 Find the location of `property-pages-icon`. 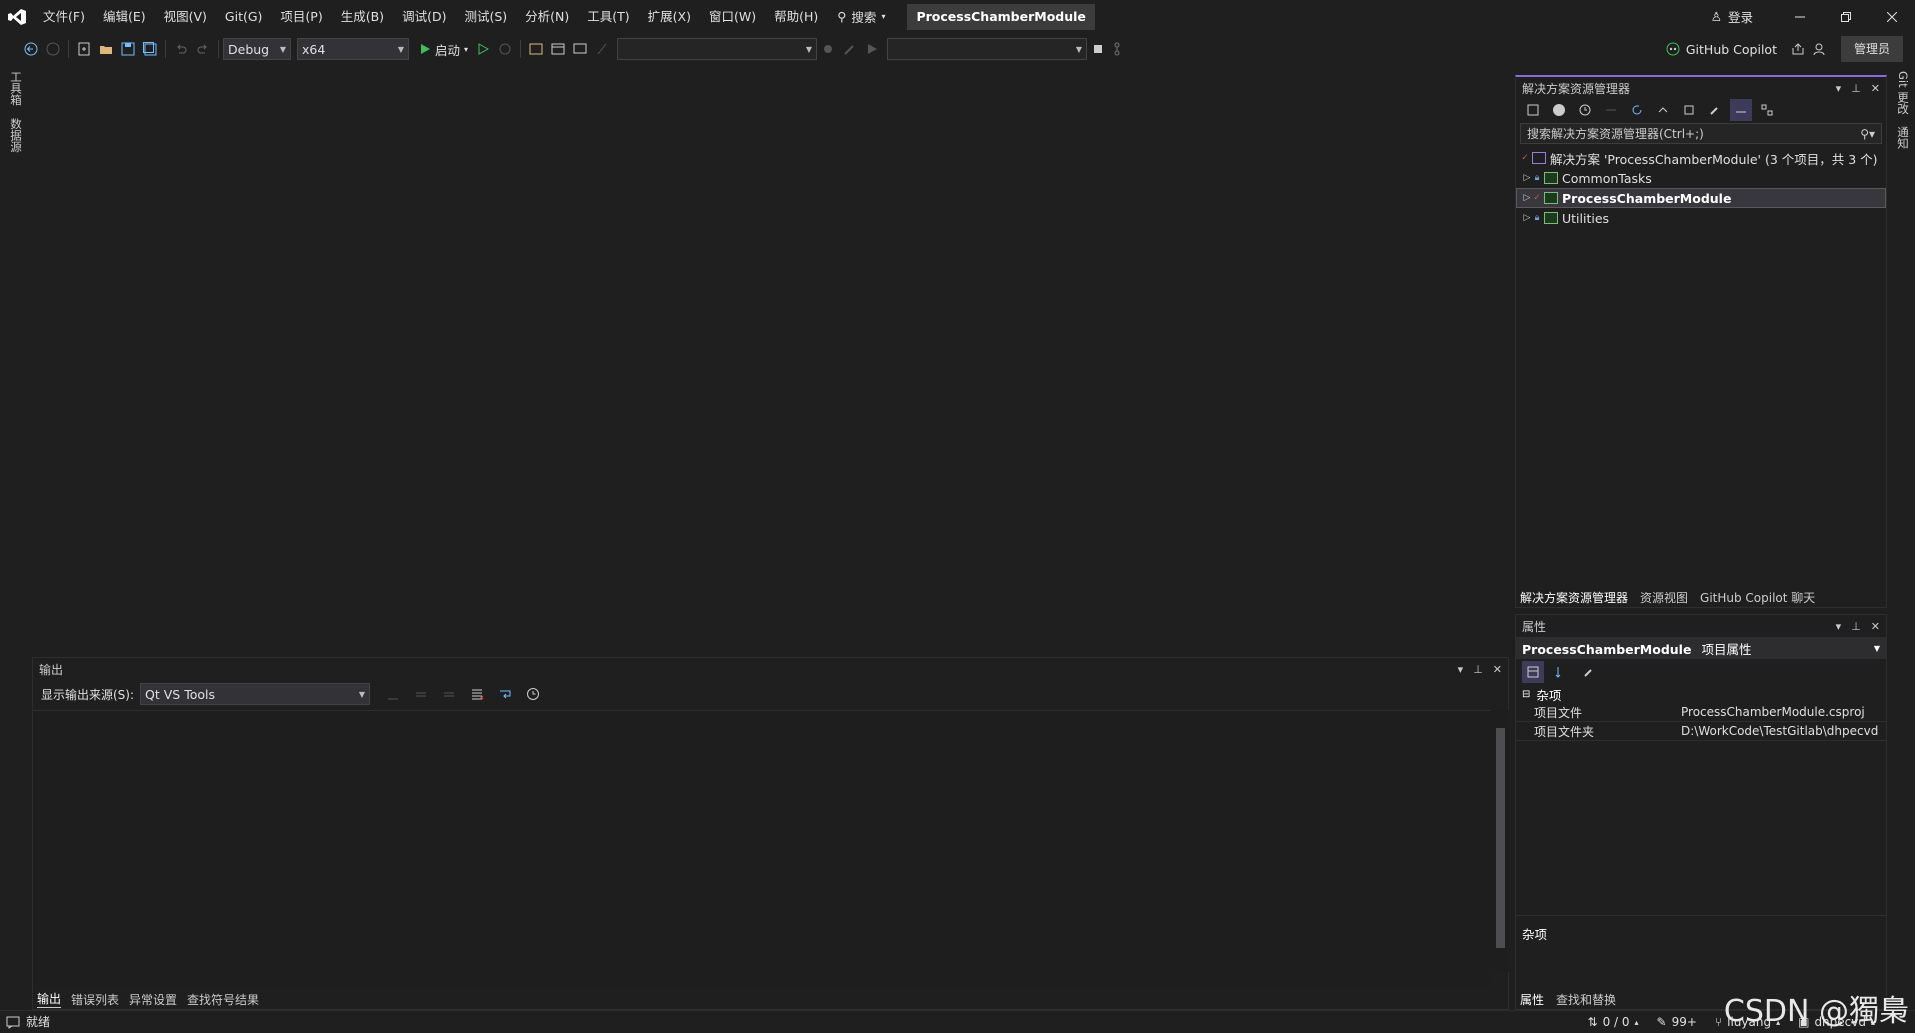

property-pages-icon is located at coordinates (1589, 672).